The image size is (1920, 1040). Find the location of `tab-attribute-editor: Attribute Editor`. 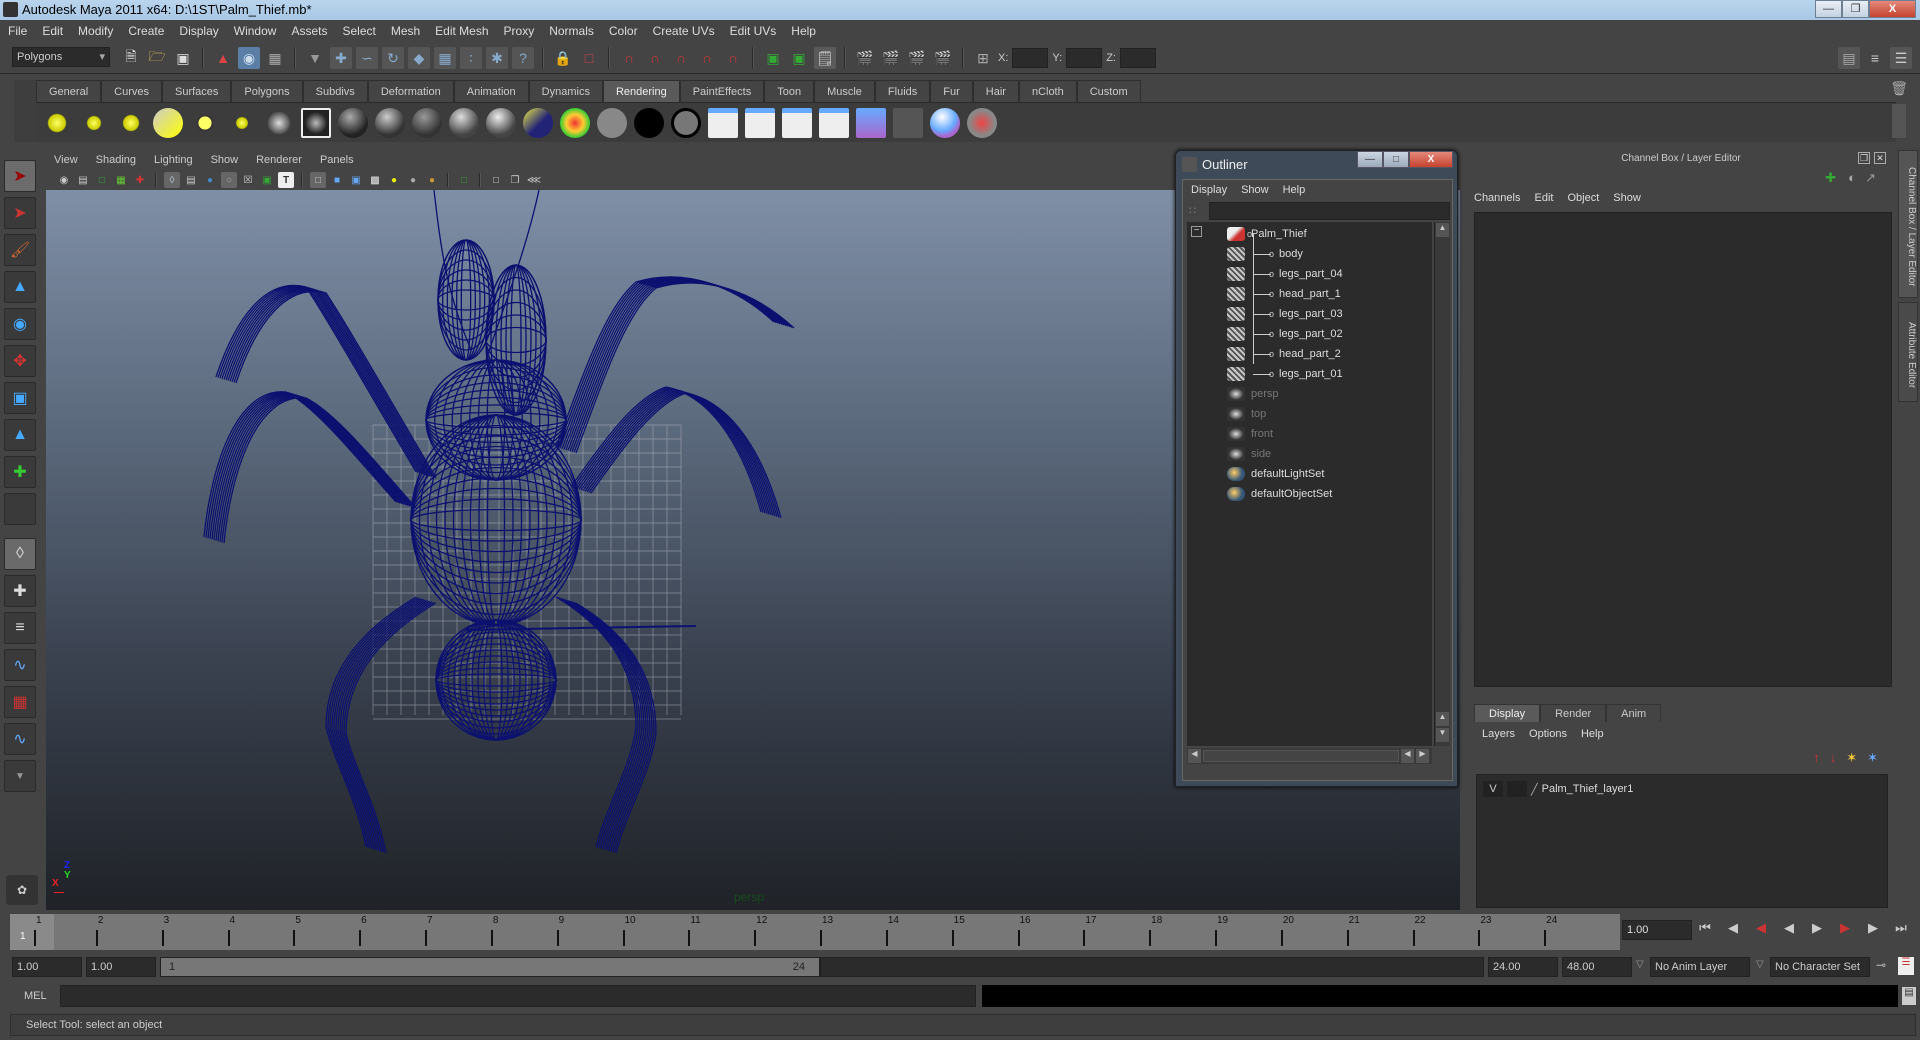

tab-attribute-editor: Attribute Editor is located at coordinates (1908, 352).